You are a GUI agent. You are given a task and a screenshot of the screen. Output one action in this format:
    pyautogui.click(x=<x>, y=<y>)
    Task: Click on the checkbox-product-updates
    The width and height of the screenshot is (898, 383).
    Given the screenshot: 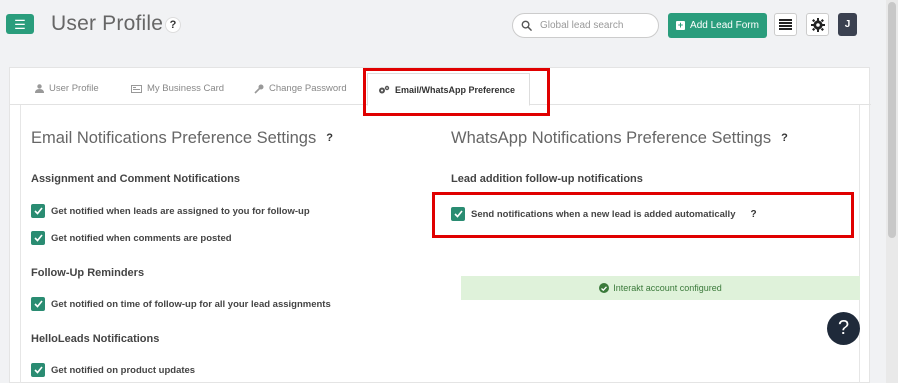 What is the action you would take?
    pyautogui.click(x=38, y=370)
    